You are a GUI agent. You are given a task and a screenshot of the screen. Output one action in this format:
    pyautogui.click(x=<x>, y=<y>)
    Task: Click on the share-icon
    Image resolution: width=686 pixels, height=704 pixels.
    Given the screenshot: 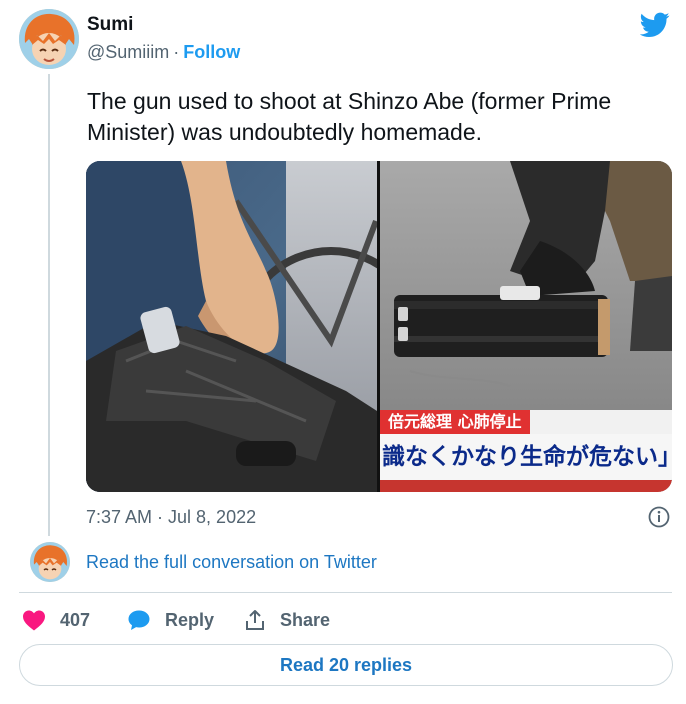 What is the action you would take?
    pyautogui.click(x=255, y=620)
    